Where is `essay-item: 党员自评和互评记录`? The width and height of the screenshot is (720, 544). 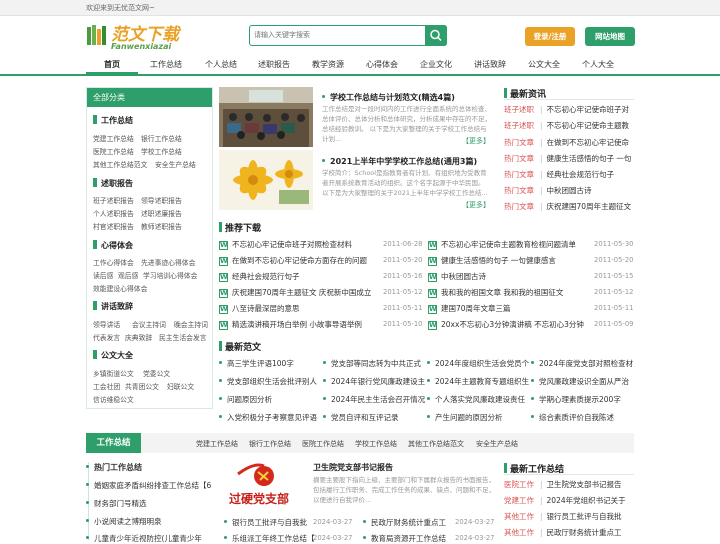
essay-item: 党员自评和互评记录 is located at coordinates (361, 417).